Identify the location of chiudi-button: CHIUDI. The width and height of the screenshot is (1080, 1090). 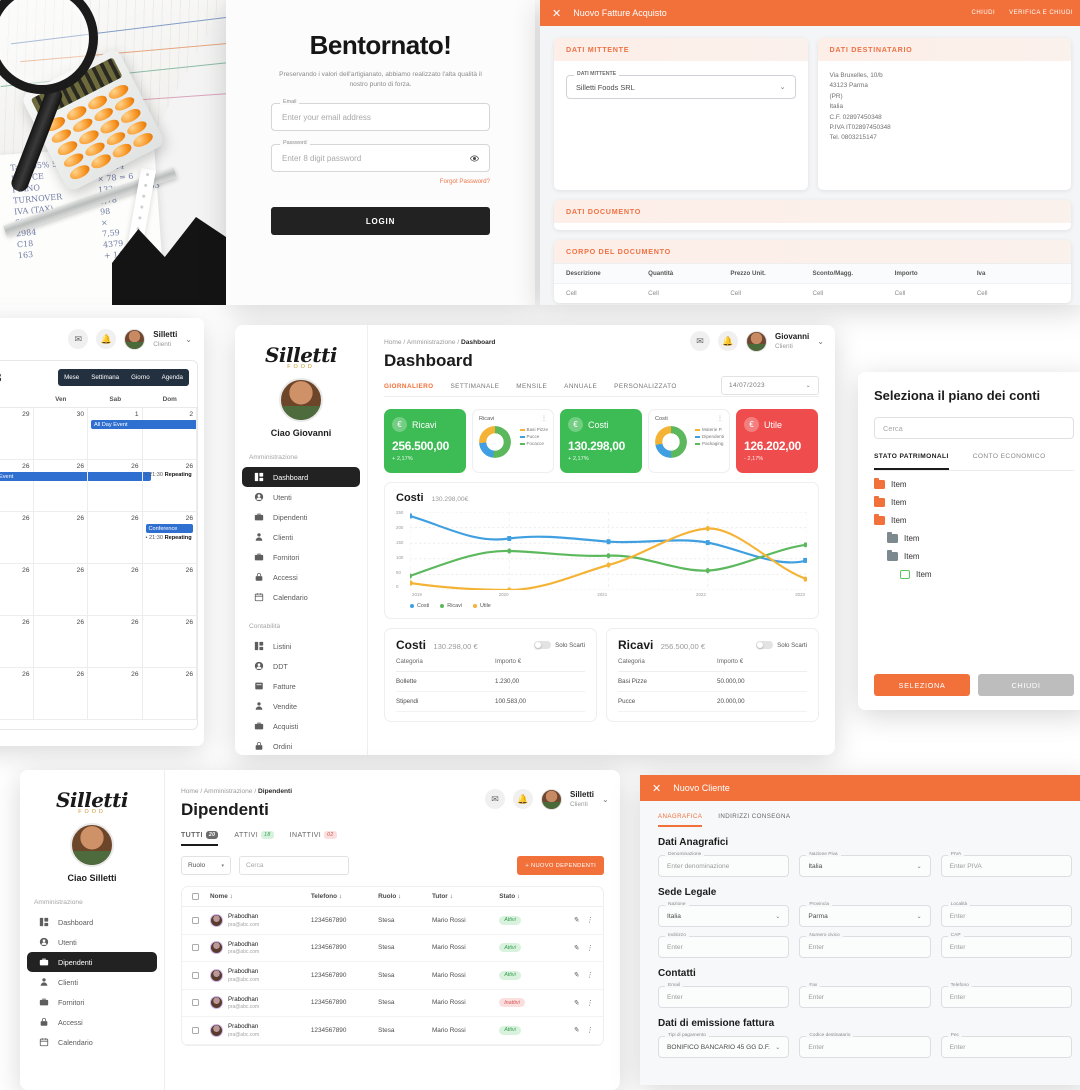
(1026, 685).